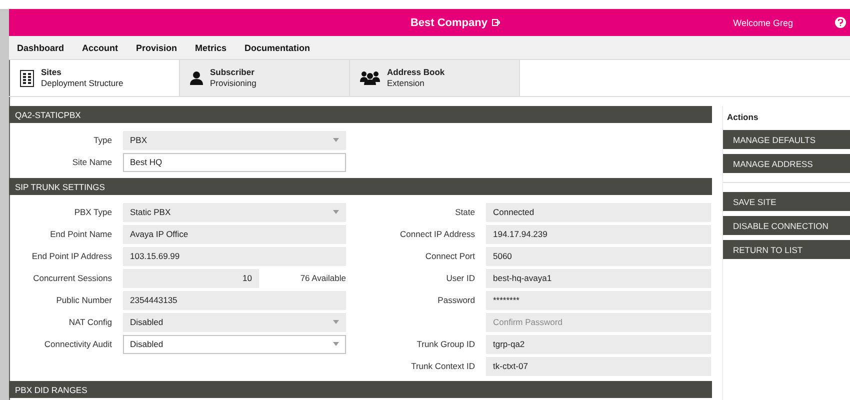 This screenshot has height=400, width=850. I want to click on dropdown: Disabled, so click(234, 344).